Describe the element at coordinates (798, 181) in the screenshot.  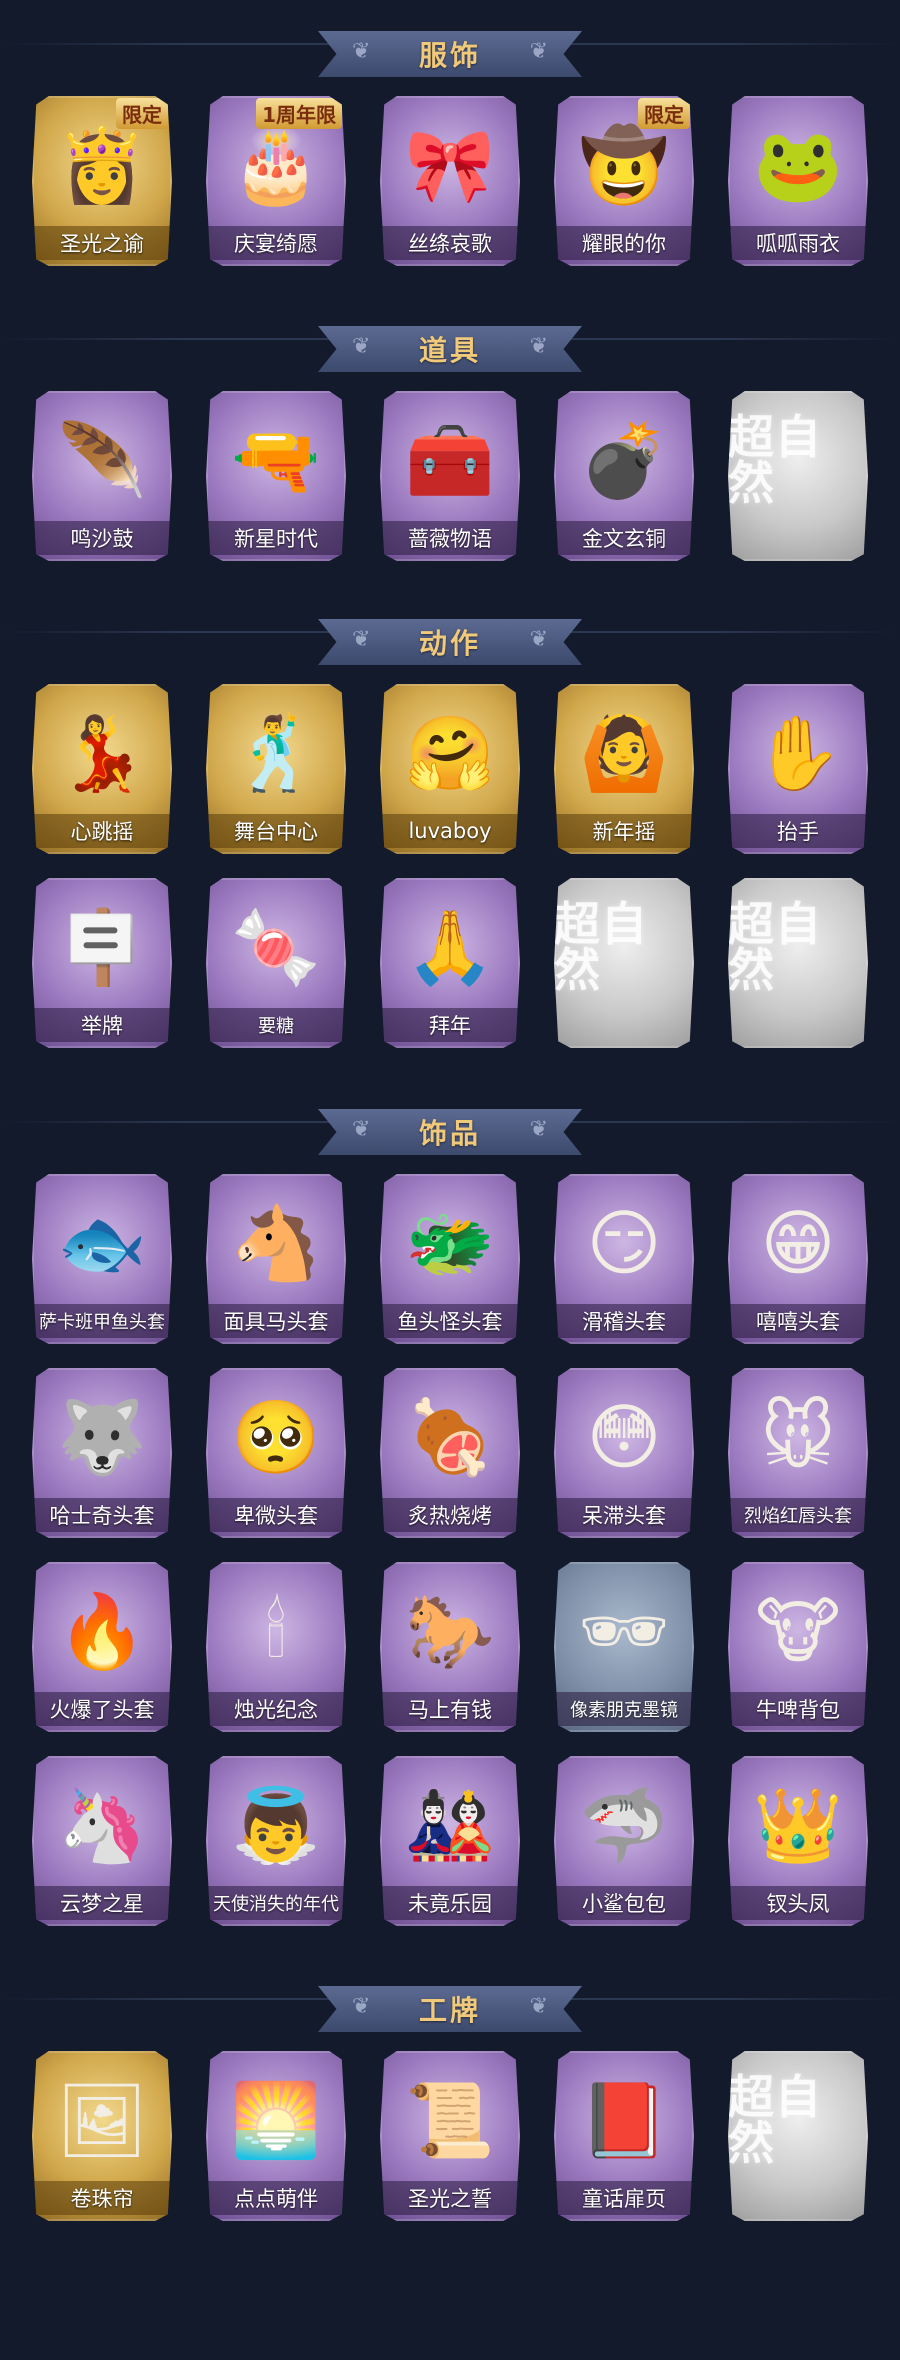
I see `item-card: 🐸 呱呱雨衣` at that location.